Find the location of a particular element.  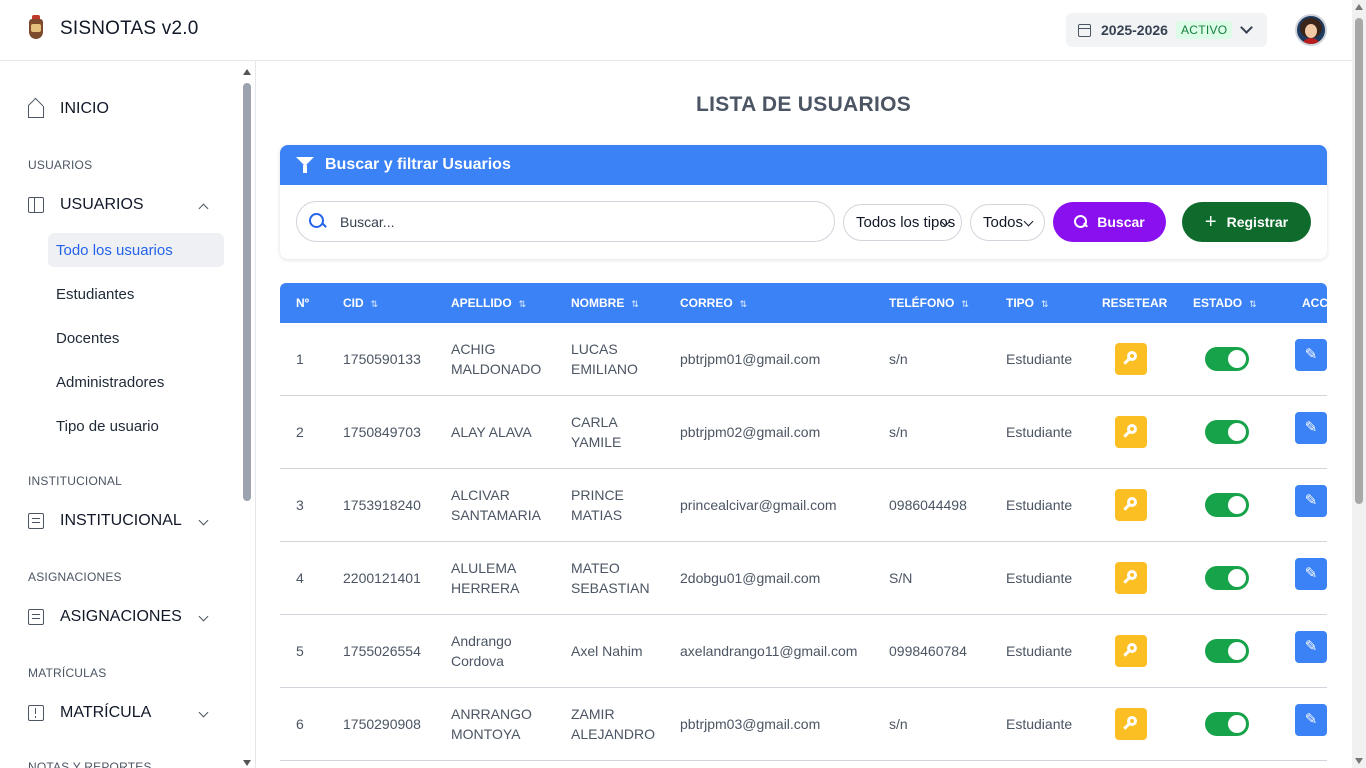

sidebar-item-inicio: INICIO is located at coordinates (120, 109).